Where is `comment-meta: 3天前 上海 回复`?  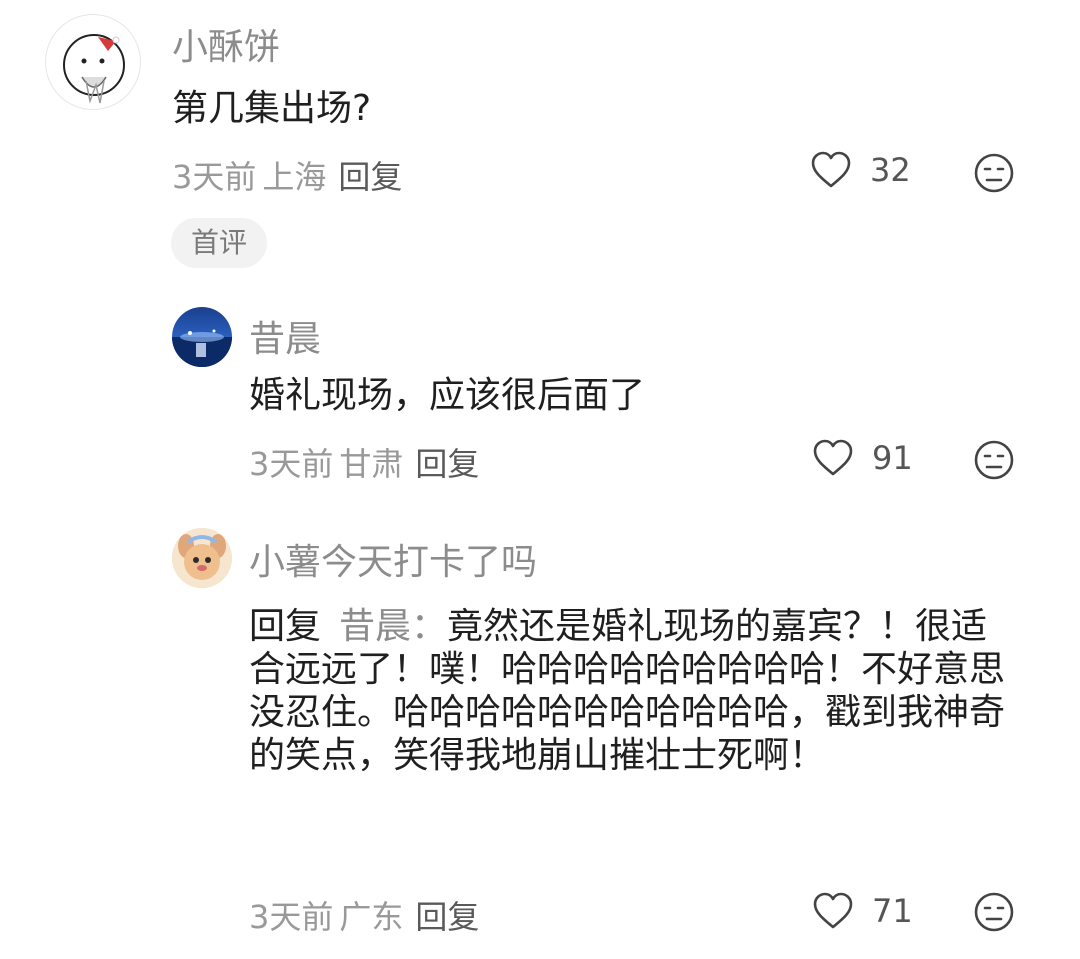 comment-meta: 3天前 上海 回复 is located at coordinates (287, 175).